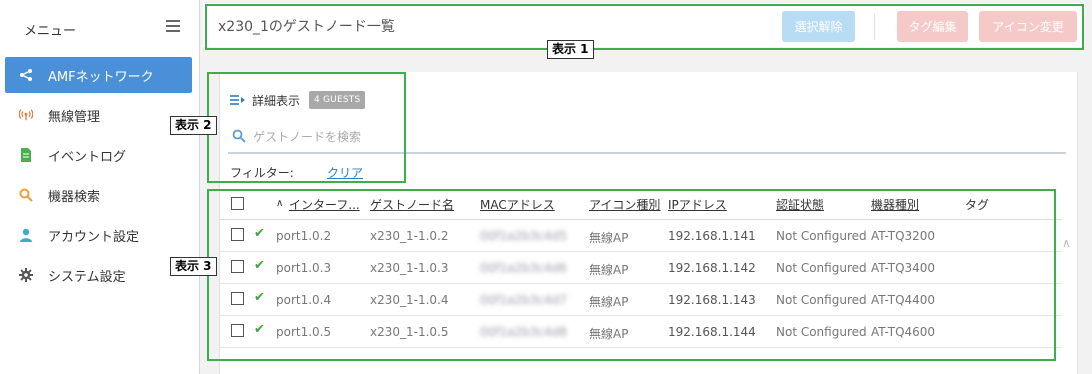 The image size is (1092, 374). I want to click on sidebar-item-label: 機器検索, so click(74, 197).